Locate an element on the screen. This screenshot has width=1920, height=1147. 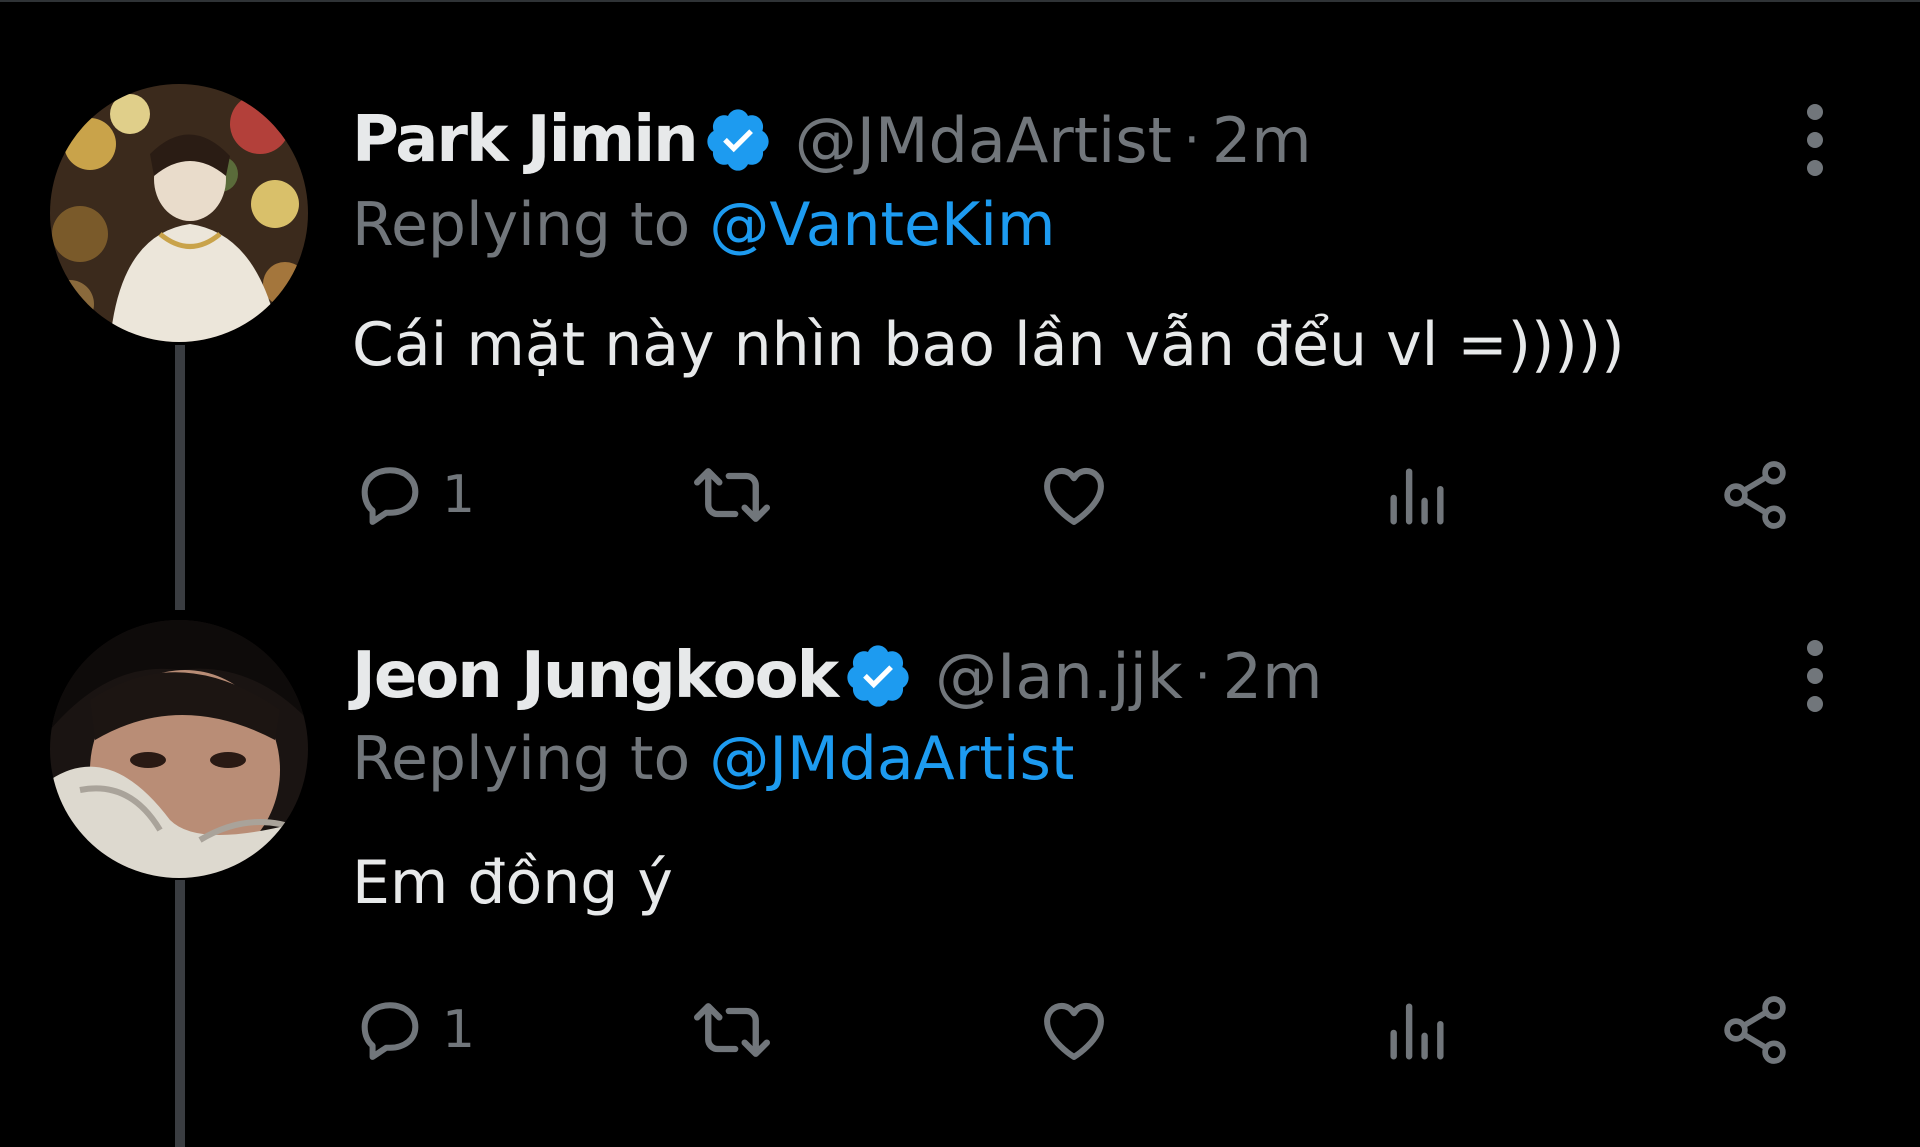
replying-to-handle: @VanteKim is located at coordinates (882, 225).